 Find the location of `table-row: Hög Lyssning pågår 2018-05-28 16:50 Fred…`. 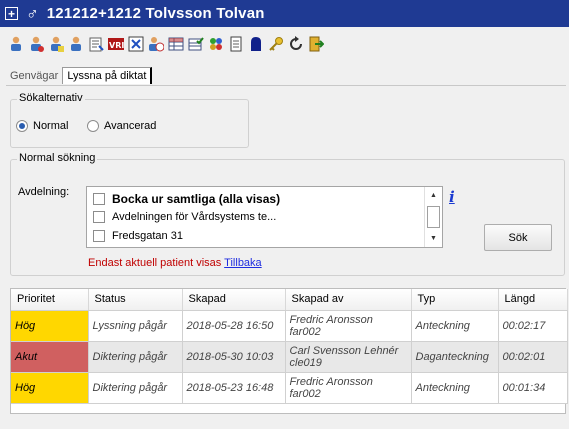

table-row: Hög Lyssning pågår 2018-05-28 16:50 Fred… is located at coordinates (289, 326).